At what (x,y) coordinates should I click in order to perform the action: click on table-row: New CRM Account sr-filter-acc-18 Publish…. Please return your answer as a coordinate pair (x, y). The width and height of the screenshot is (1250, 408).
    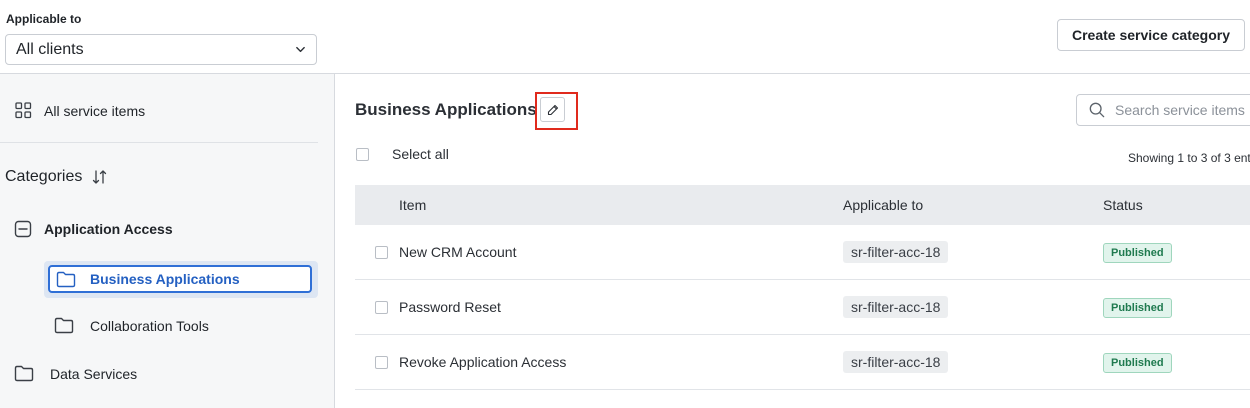
    Looking at the image, I should click on (802, 252).